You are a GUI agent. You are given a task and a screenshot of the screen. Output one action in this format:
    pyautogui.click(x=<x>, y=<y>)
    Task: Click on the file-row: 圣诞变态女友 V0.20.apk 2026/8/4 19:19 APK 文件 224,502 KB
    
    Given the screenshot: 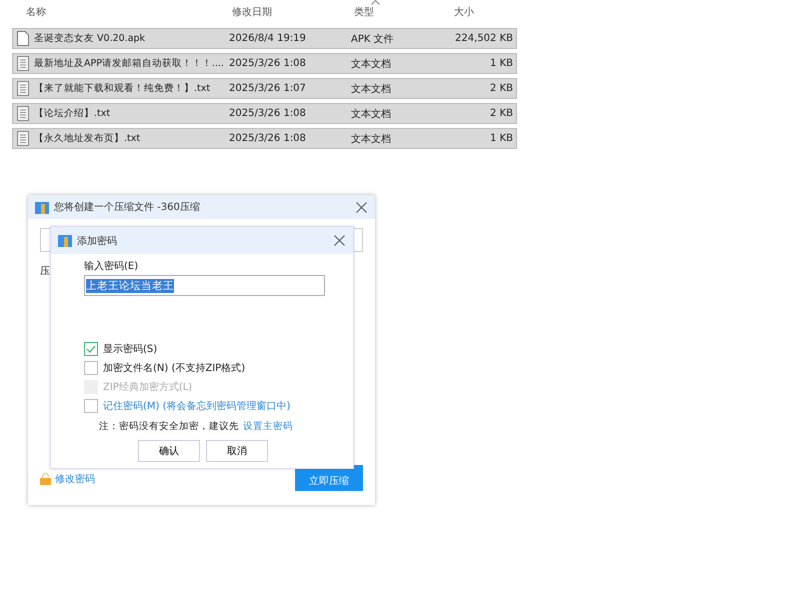 What is the action you would take?
    pyautogui.click(x=264, y=38)
    